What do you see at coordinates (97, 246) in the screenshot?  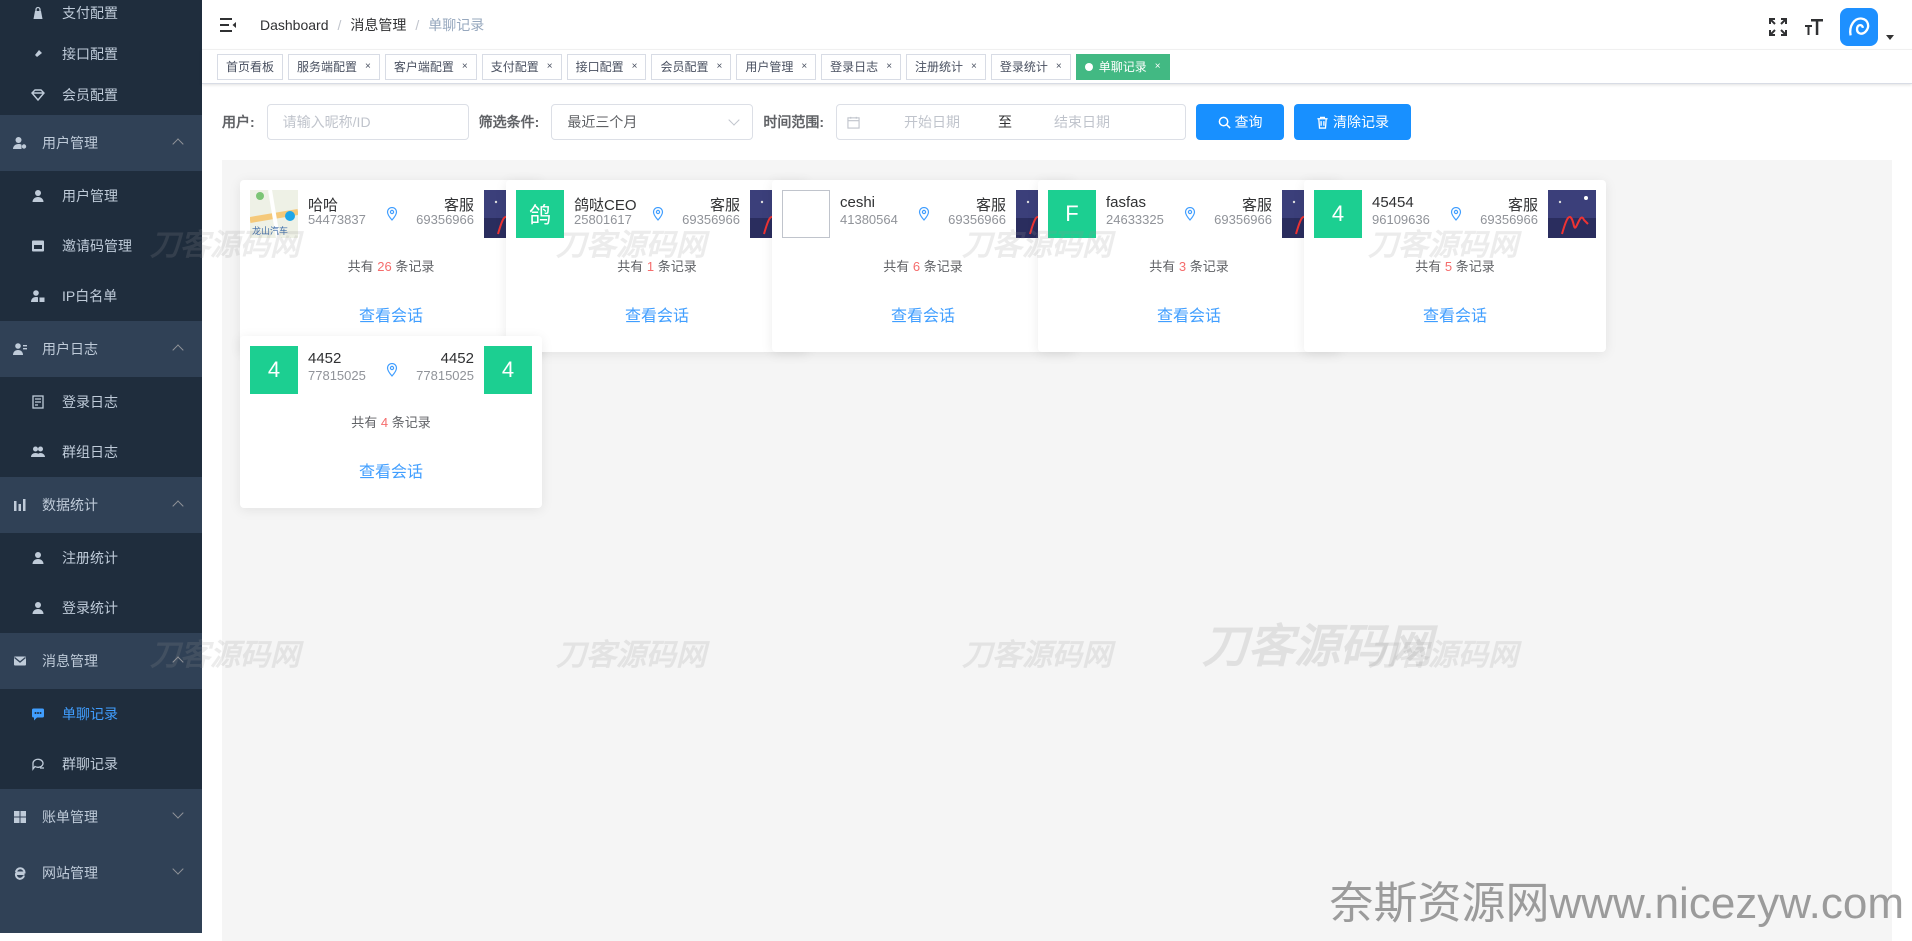 I see `sidebar-item-label: 邀请码管理` at bounding box center [97, 246].